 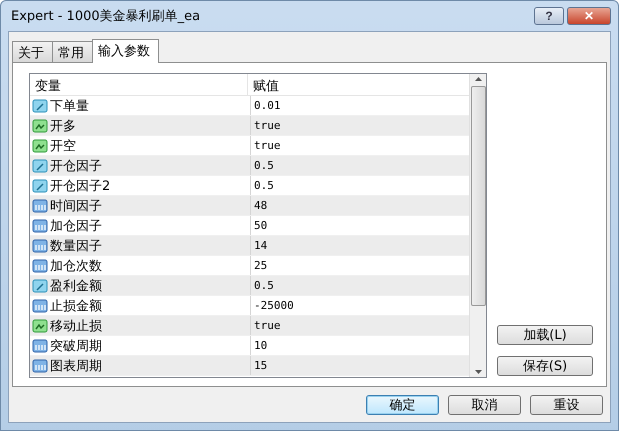 I want to click on parameter-value: 0.01, so click(x=360, y=105).